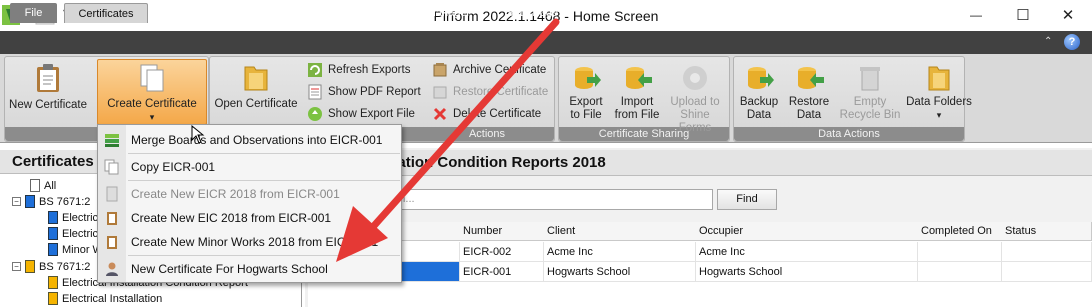 The width and height of the screenshot is (1092, 307). I want to click on menu-separator, so click(264, 153).